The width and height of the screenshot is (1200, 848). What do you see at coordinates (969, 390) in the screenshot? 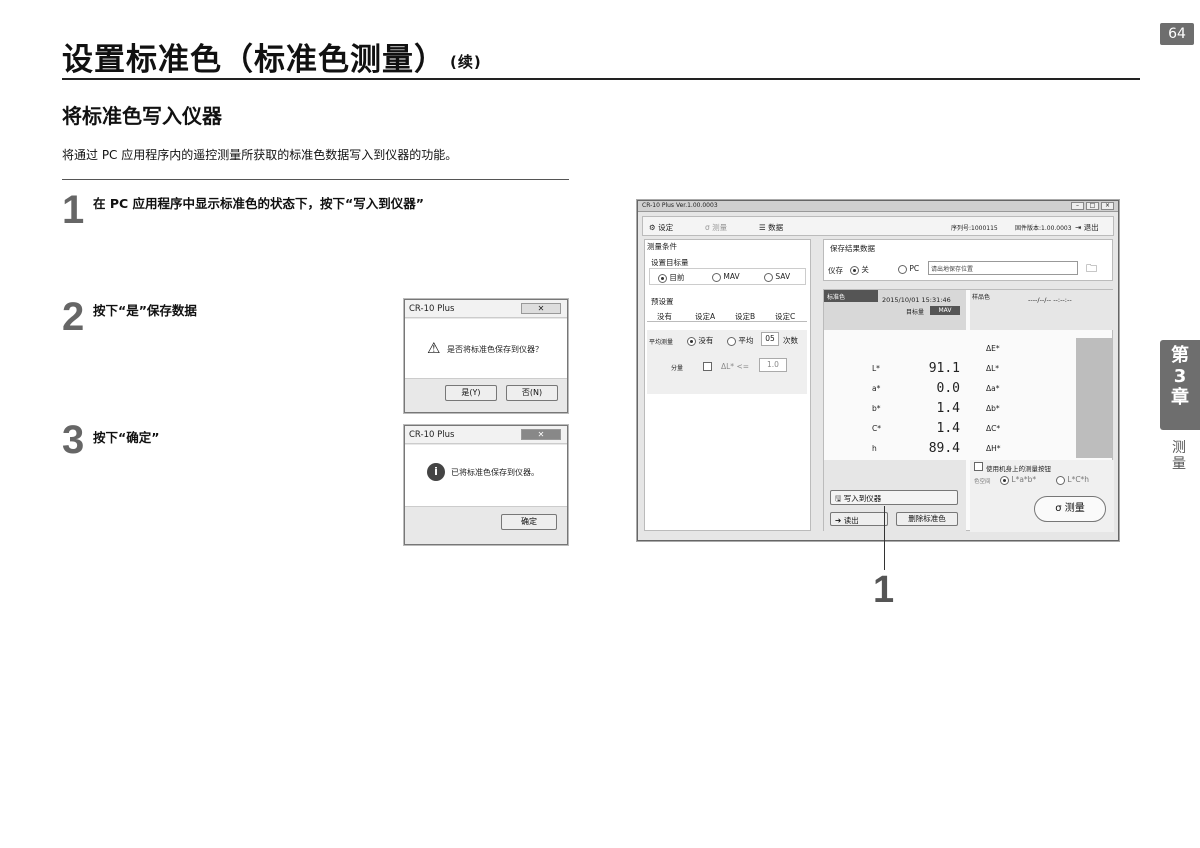
I see `value-row-a: a* 0.0 Δa*` at bounding box center [969, 390].